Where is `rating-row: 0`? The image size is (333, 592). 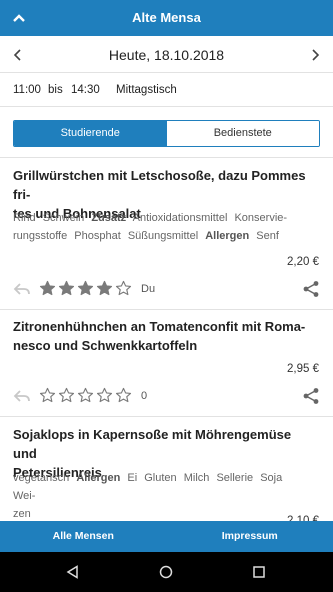 rating-row: 0 is located at coordinates (166, 397).